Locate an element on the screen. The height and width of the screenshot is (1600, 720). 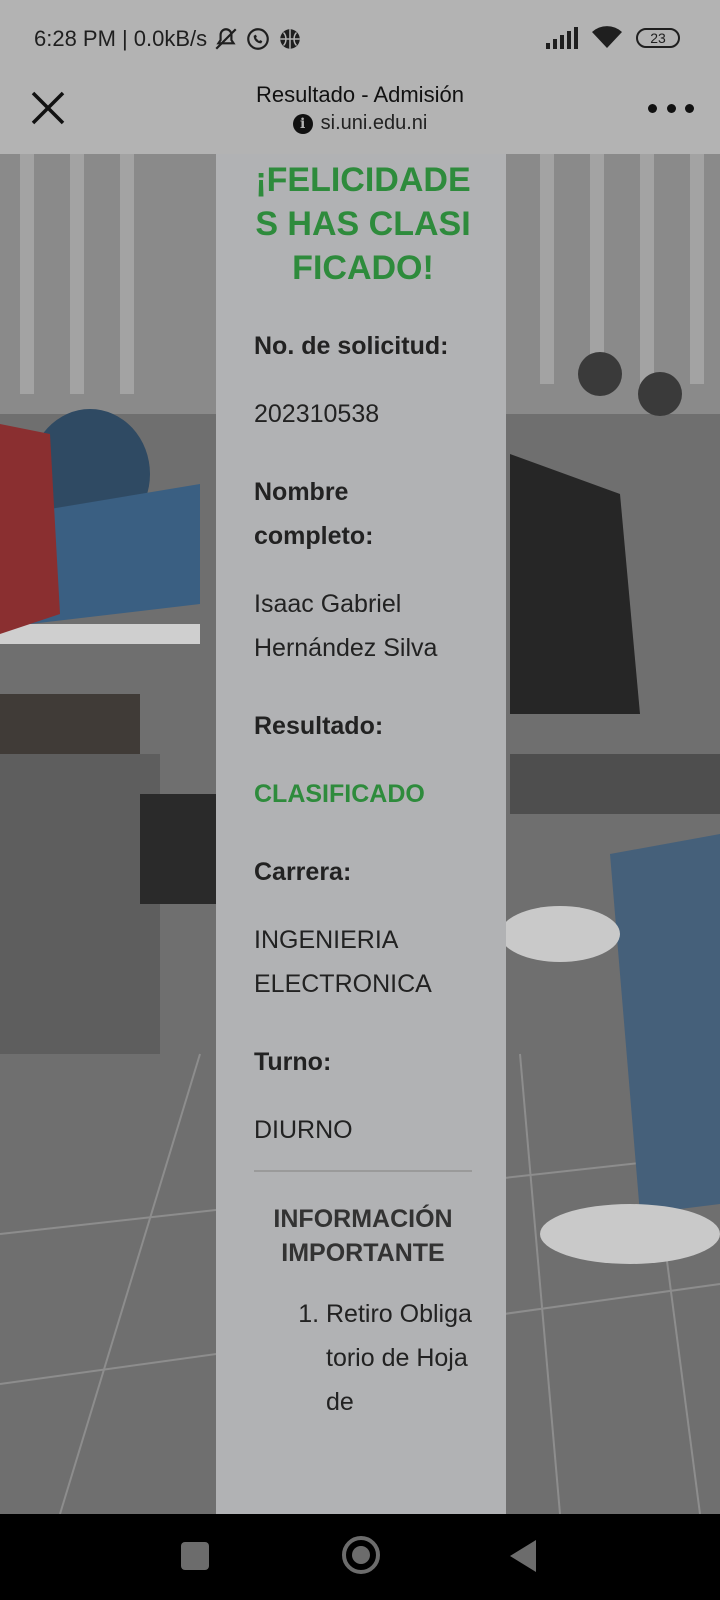
page-url: i si.uni.edu.ni is located at coordinates (360, 123).